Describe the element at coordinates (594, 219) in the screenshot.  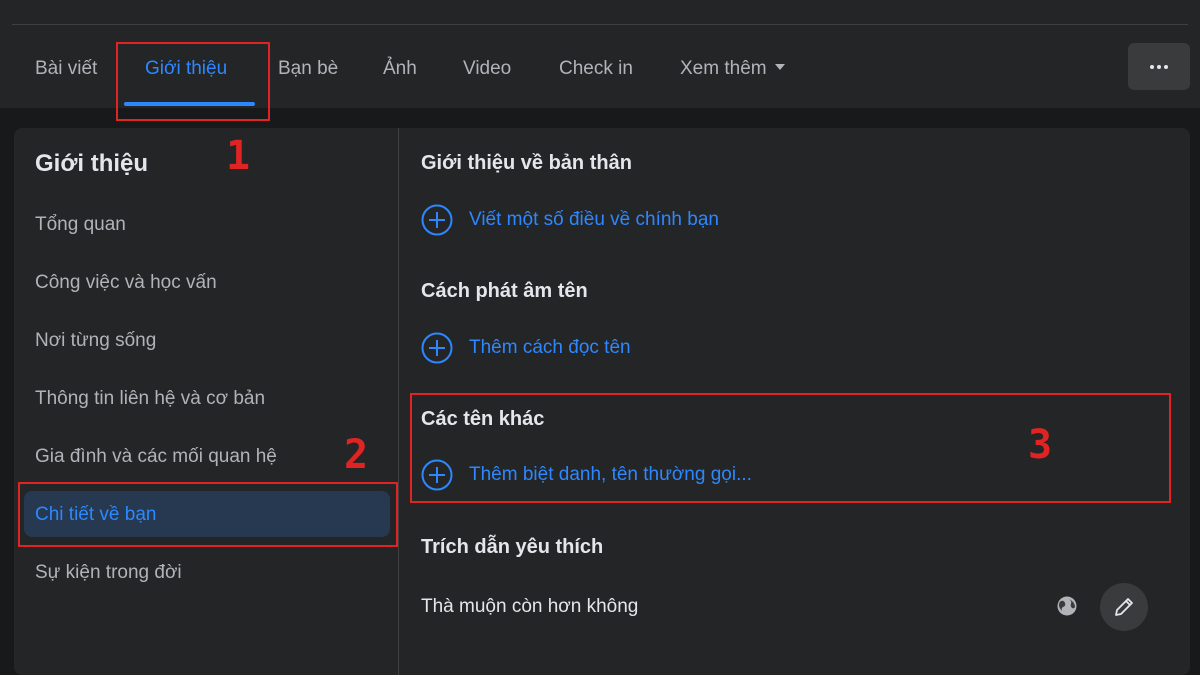
I see `add-about-yourself-label: Viết một số điều về chính bạn` at that location.